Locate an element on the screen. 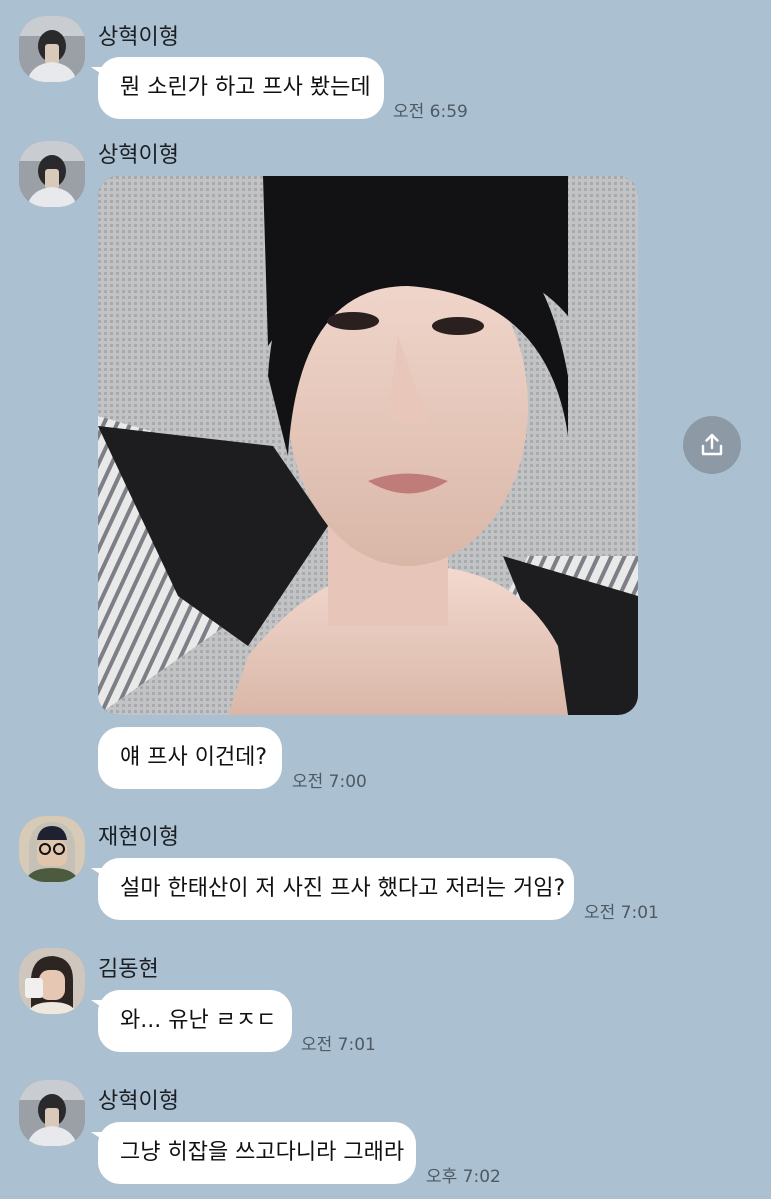  share-icon is located at coordinates (712, 444).